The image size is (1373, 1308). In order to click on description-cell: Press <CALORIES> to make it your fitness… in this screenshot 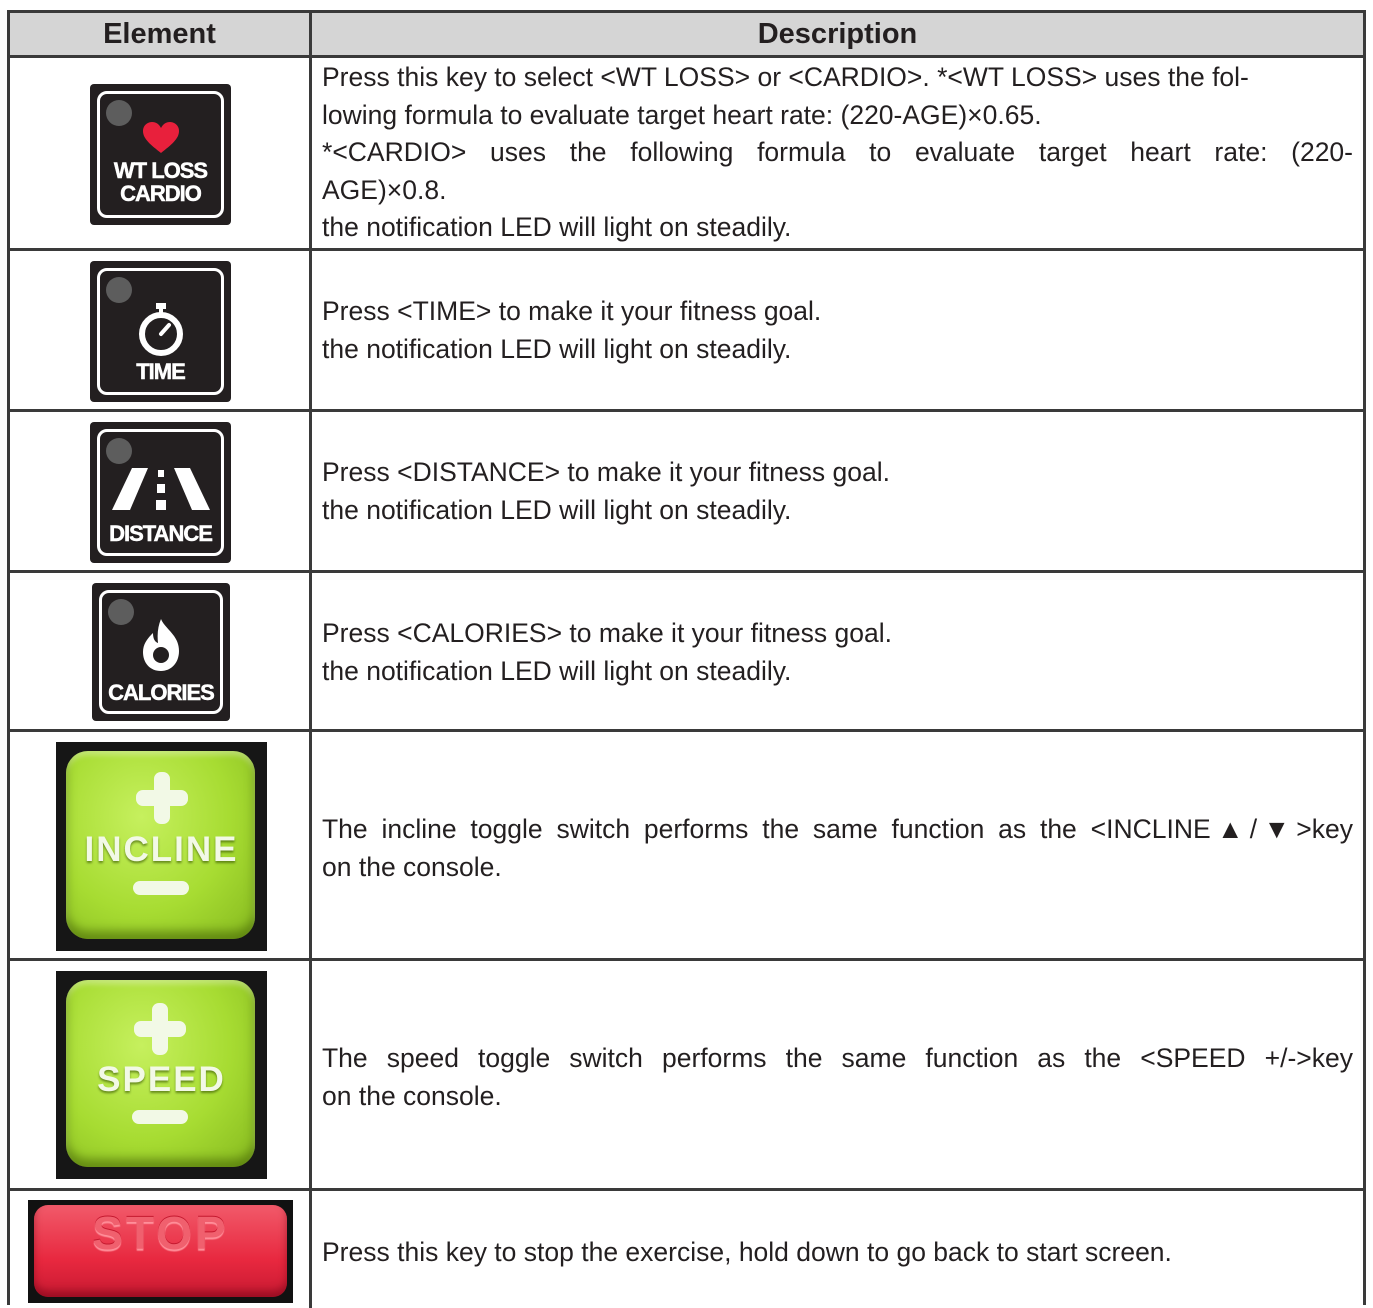, I will do `click(837, 651)`.